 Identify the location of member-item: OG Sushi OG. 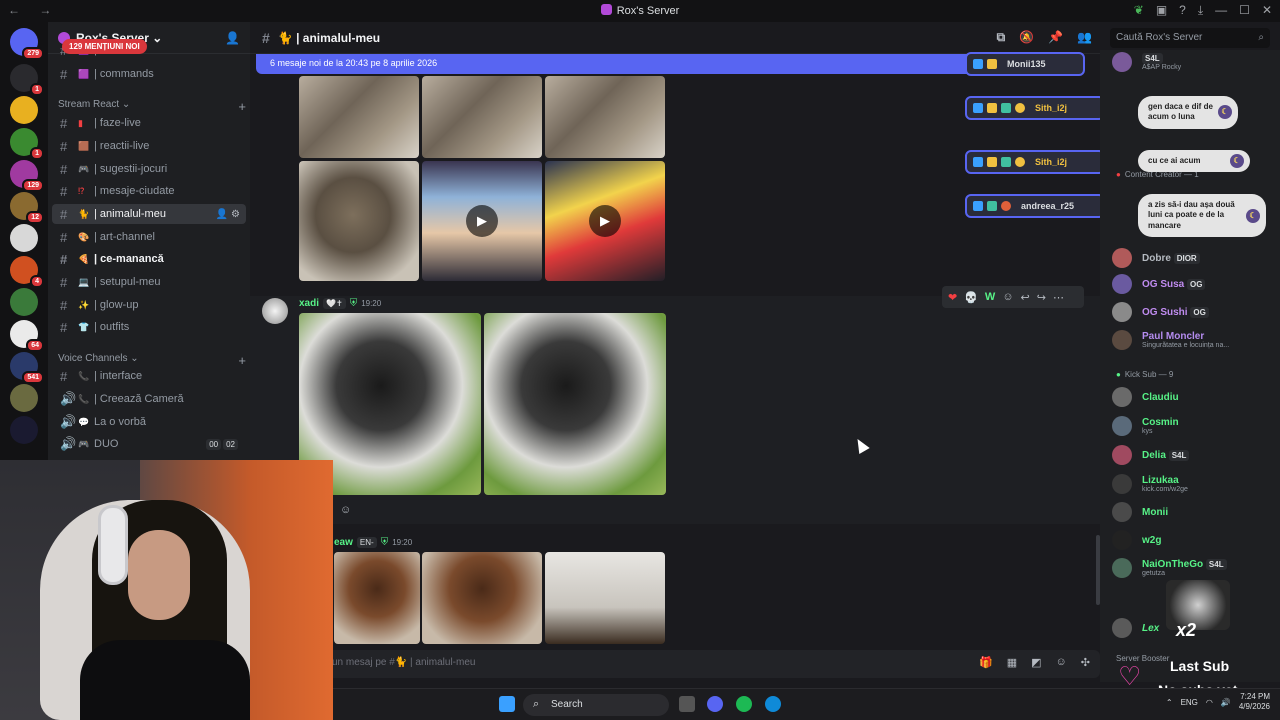
(1196, 312).